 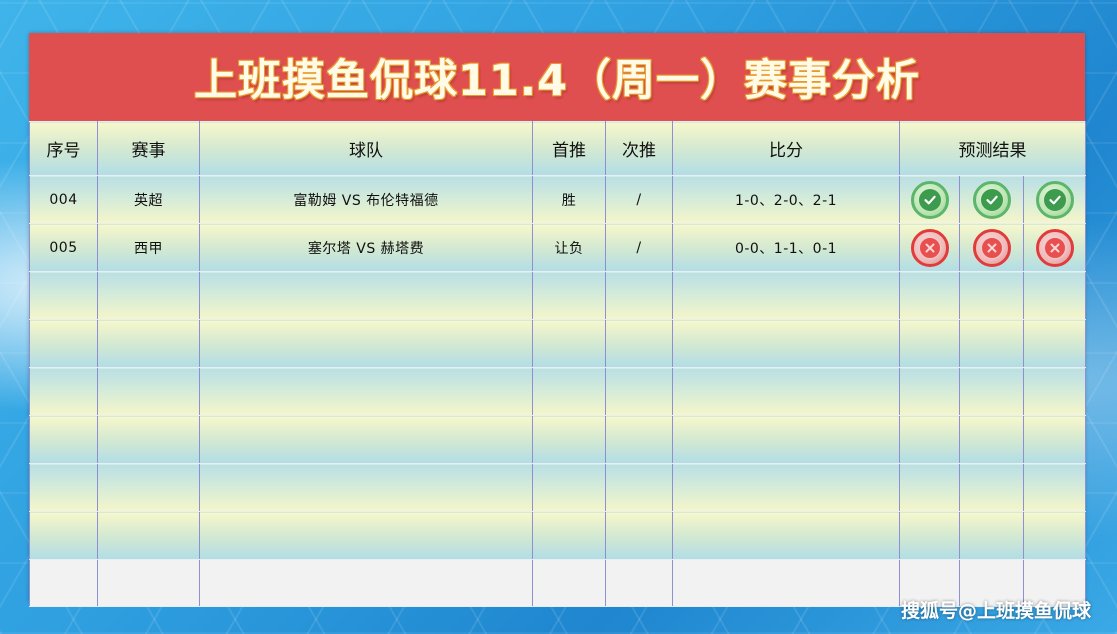 What do you see at coordinates (995, 611) in the screenshot?
I see `watermark: 搜狐号@上班摸鱼侃球` at bounding box center [995, 611].